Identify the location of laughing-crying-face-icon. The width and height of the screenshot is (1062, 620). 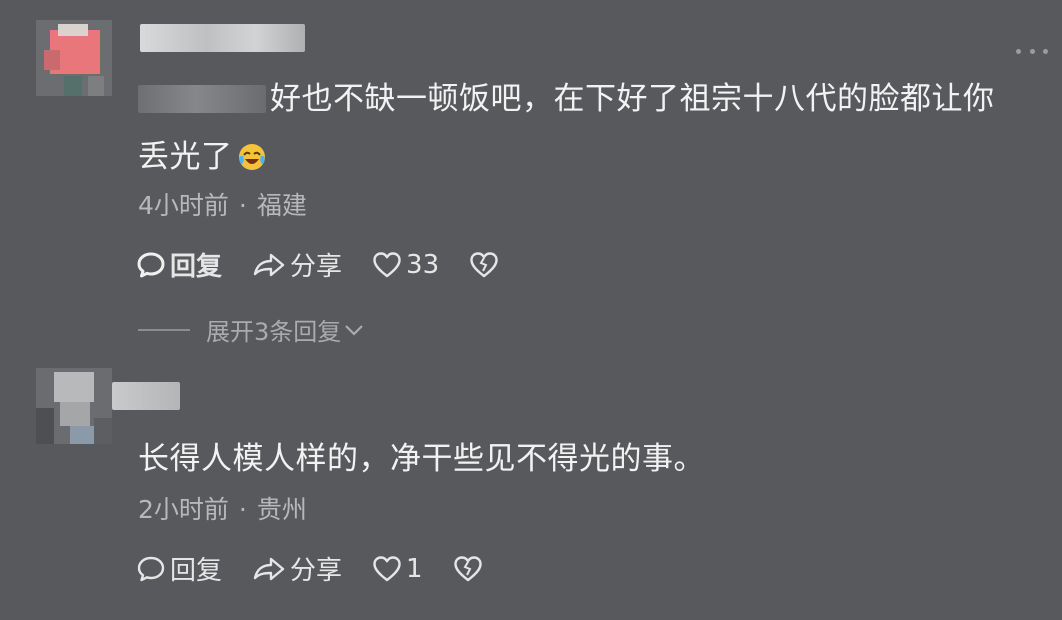
(251, 157).